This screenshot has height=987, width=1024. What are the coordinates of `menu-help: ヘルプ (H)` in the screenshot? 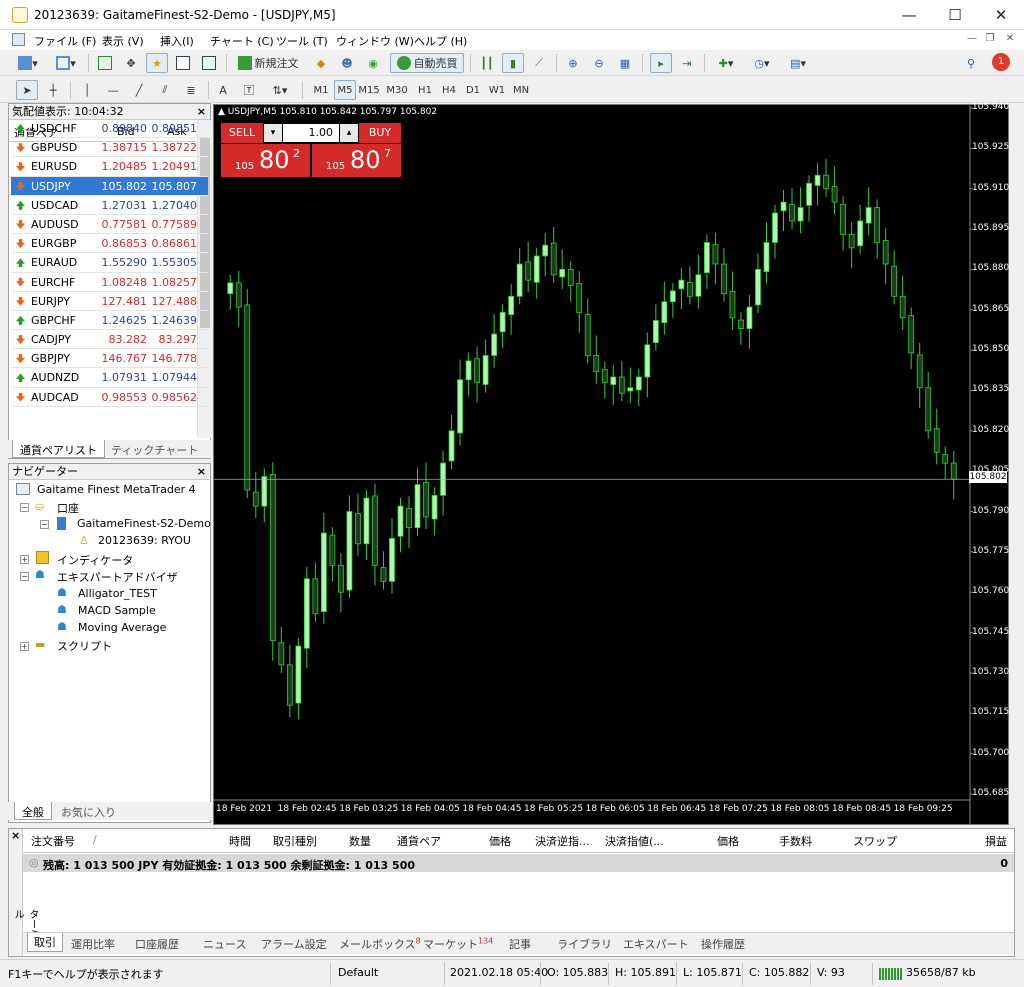 It's located at (440, 41).